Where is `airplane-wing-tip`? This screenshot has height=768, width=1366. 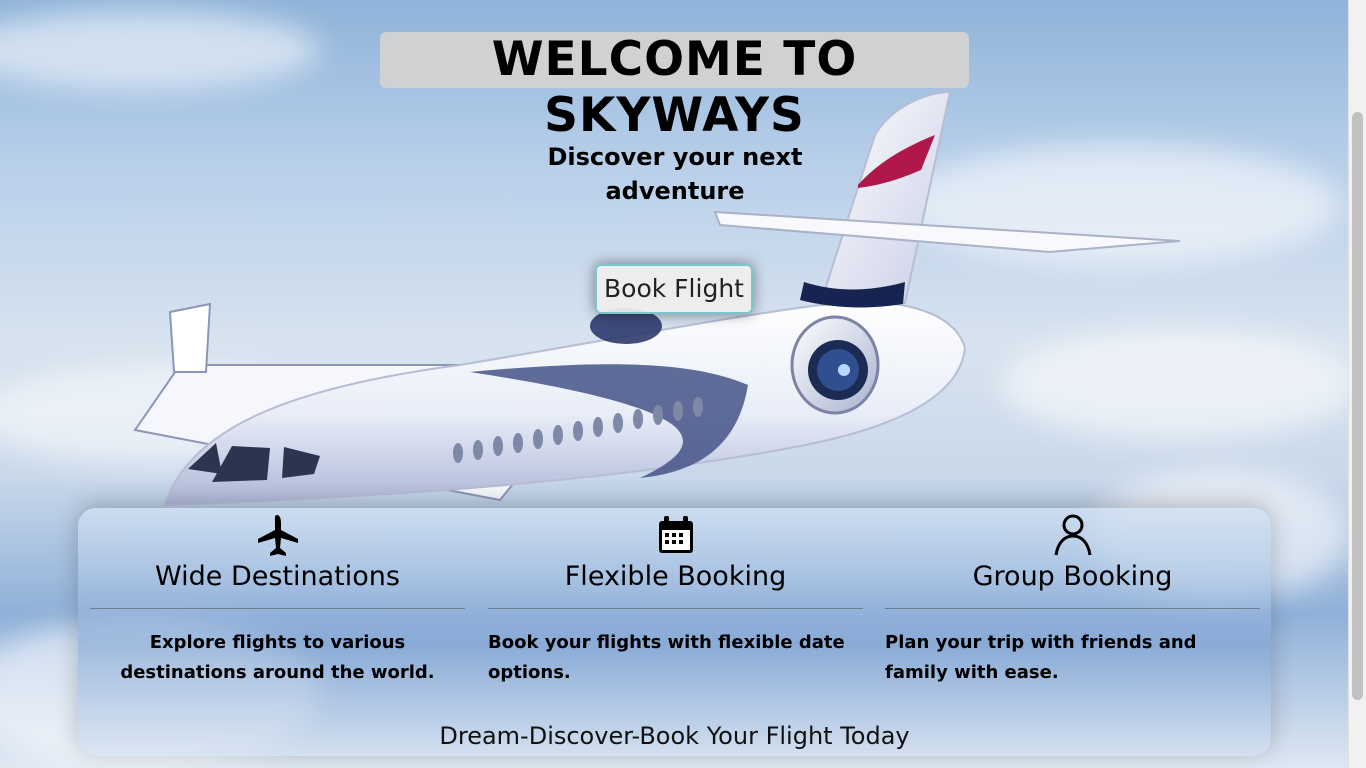 airplane-wing-tip is located at coordinates (190, 337).